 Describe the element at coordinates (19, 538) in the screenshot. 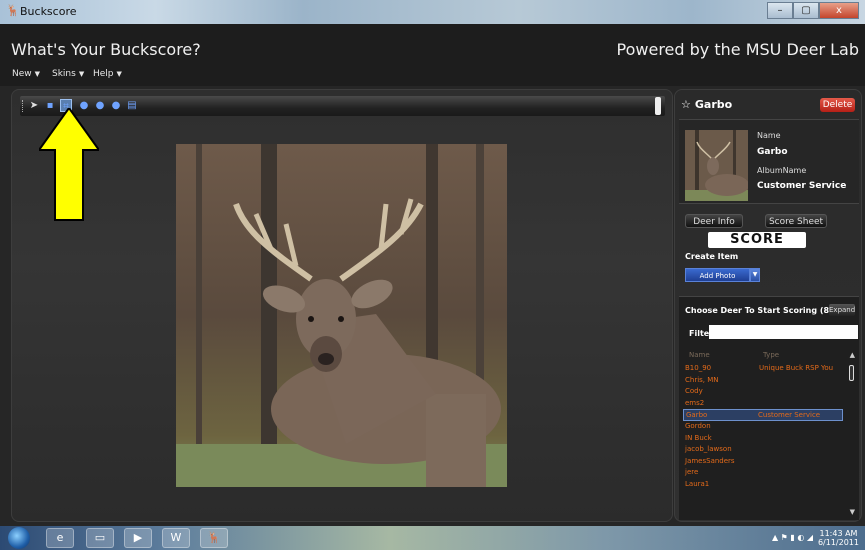

I see `start-button` at that location.